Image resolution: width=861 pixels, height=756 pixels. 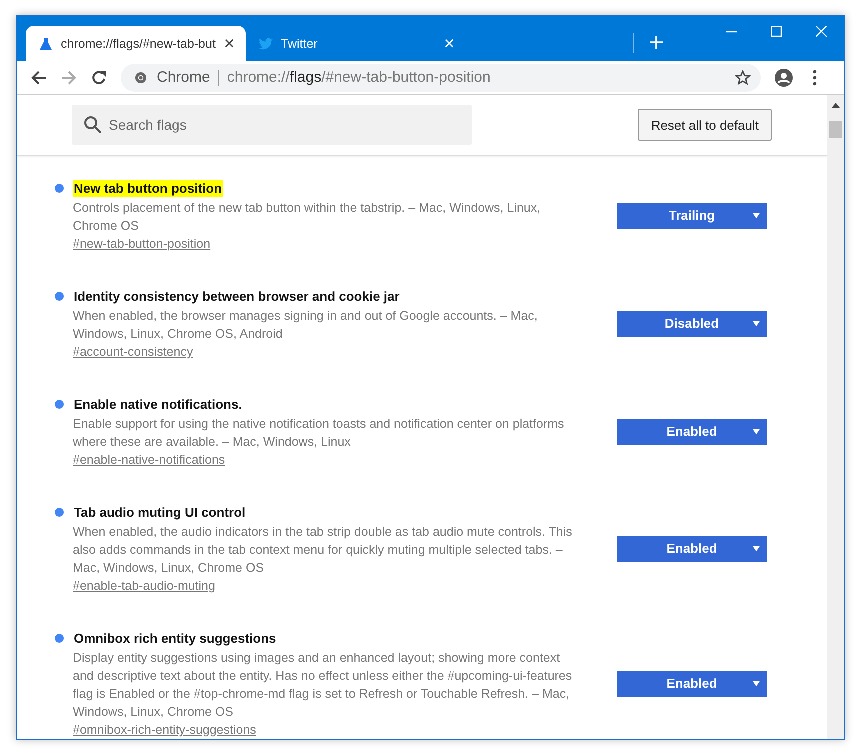 I want to click on flag-description: Controls placement of the new tab button within the tabstrip. – Mac, Windows, Linux, Chrome OS, so click(x=307, y=217).